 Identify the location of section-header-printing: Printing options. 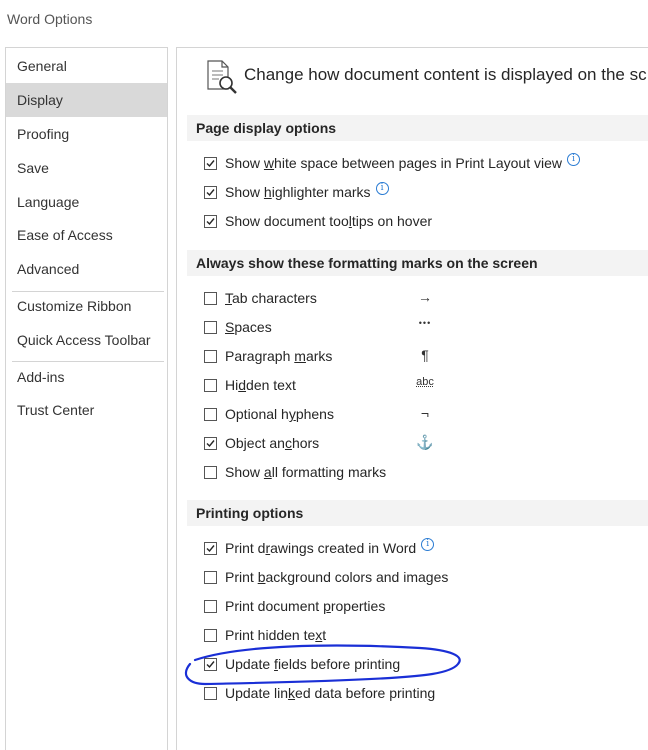
(417, 513).